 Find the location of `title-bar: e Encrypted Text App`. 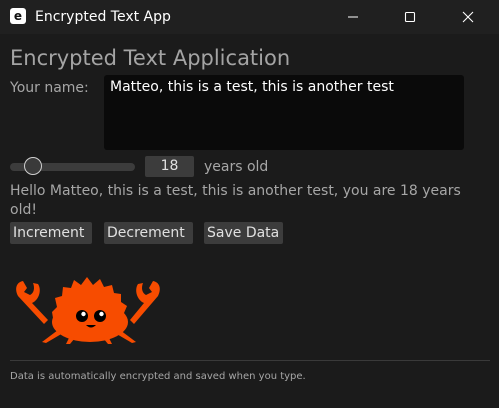

title-bar: e Encrypted Text App is located at coordinates (249, 17).